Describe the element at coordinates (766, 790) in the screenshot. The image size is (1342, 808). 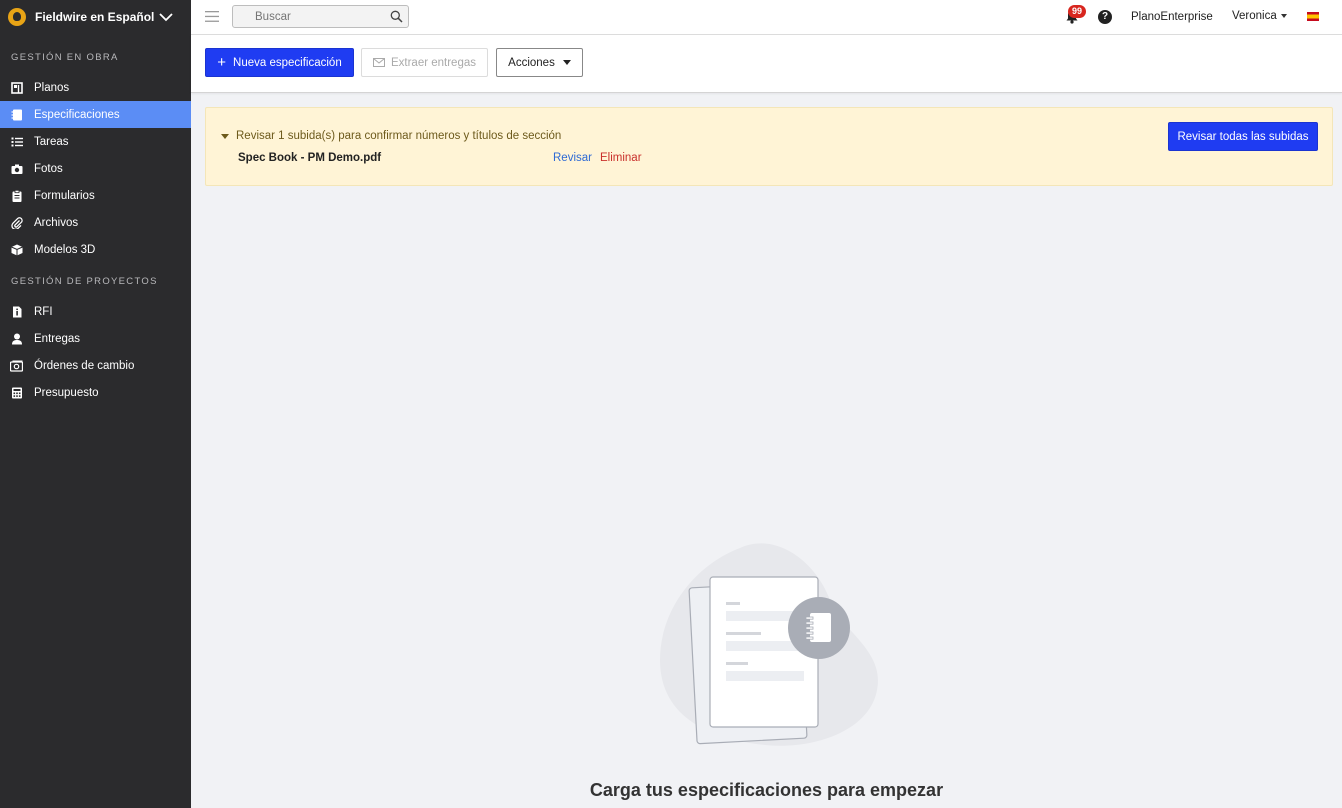
I see `empty-state-title: Carga tus especificaciones para empezar` at that location.